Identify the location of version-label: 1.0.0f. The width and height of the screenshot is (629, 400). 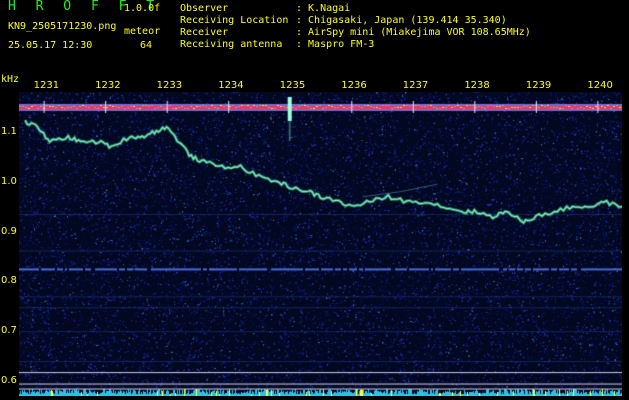
(142, 8).